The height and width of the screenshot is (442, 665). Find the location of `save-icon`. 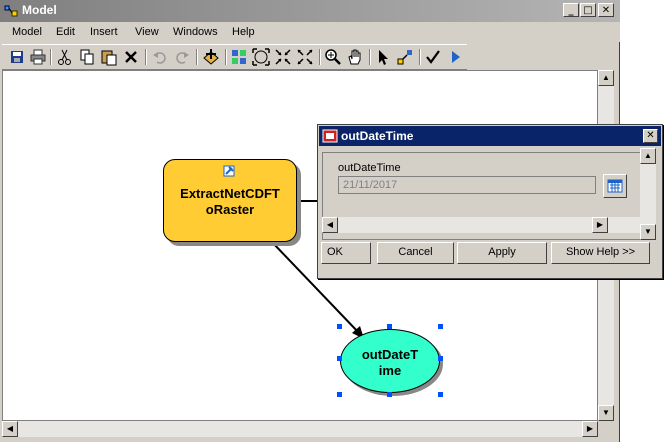

save-icon is located at coordinates (17, 57).